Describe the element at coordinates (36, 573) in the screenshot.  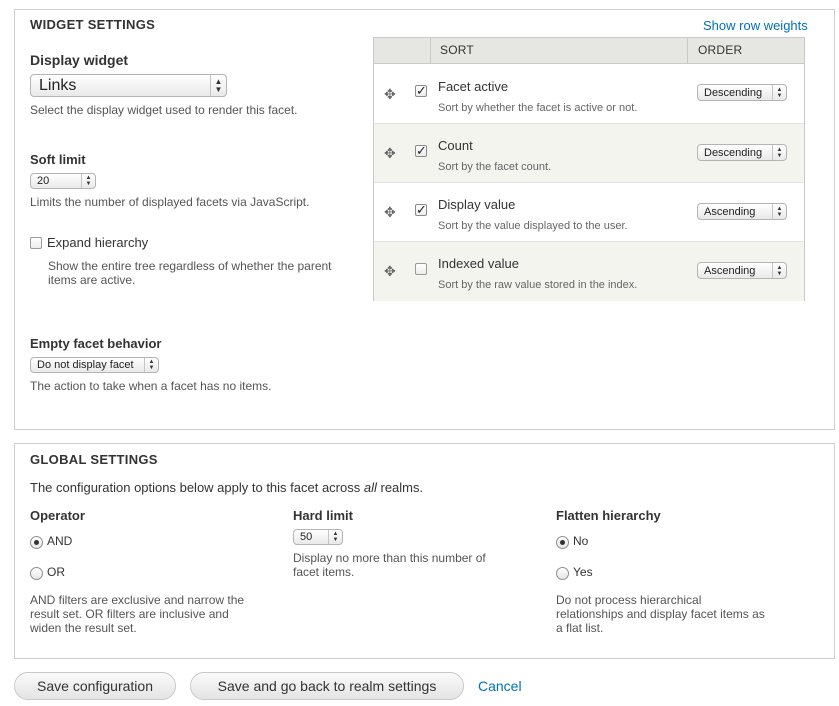
I see `operator-or-radio` at that location.